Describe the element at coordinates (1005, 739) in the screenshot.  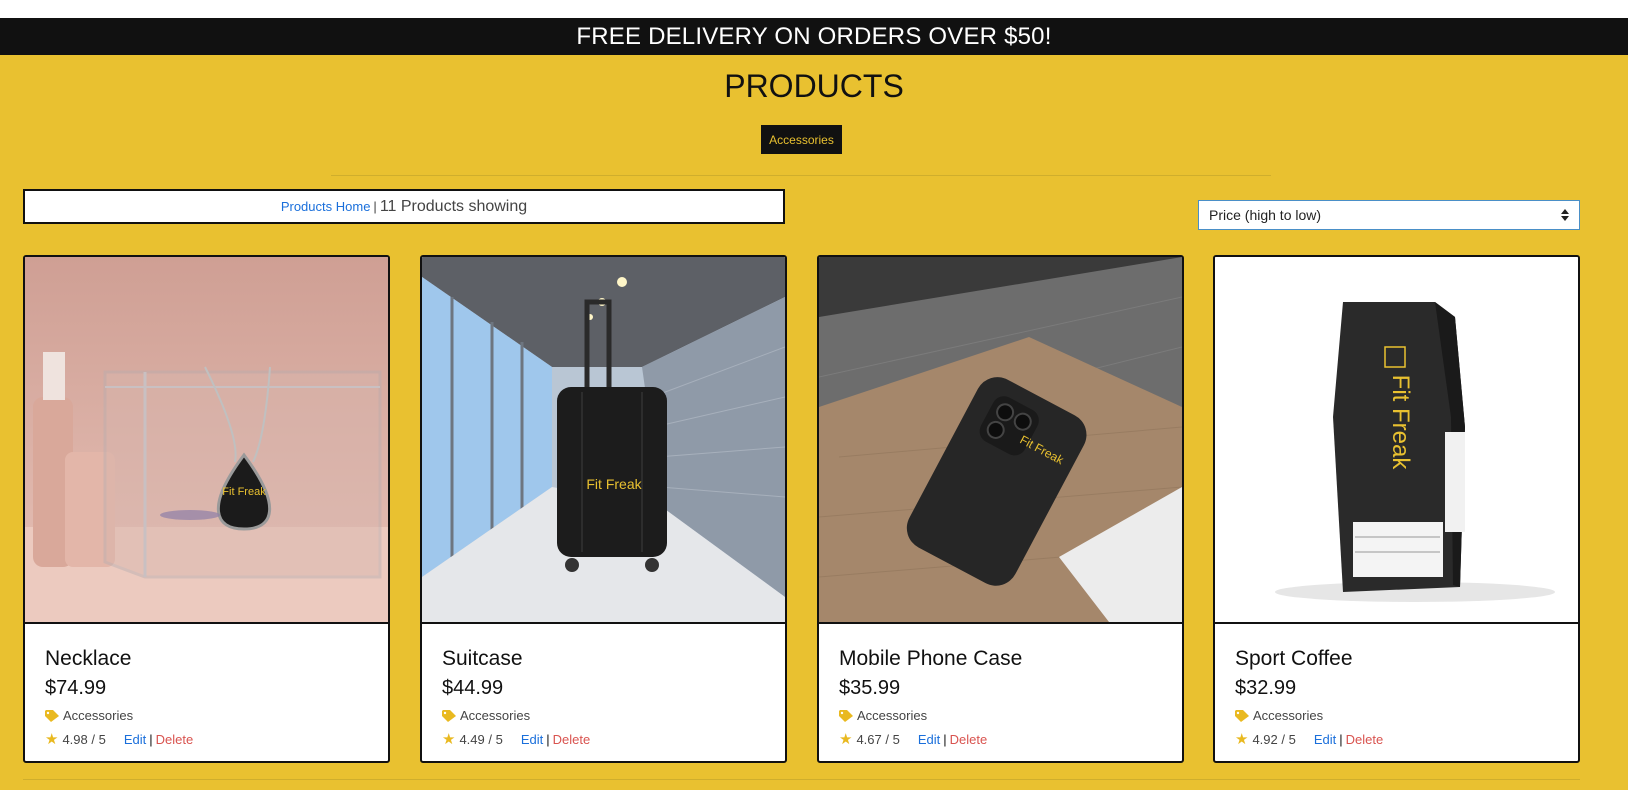
I see `product-rating-row: ★ 4.67 / 5 Edit | Delete` at that location.